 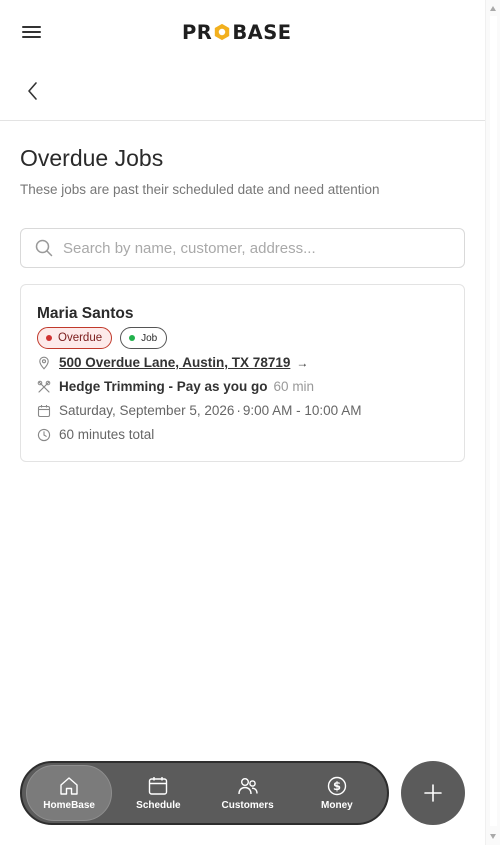 I want to click on nav-homebase-label: HomeBase, so click(x=69, y=805).